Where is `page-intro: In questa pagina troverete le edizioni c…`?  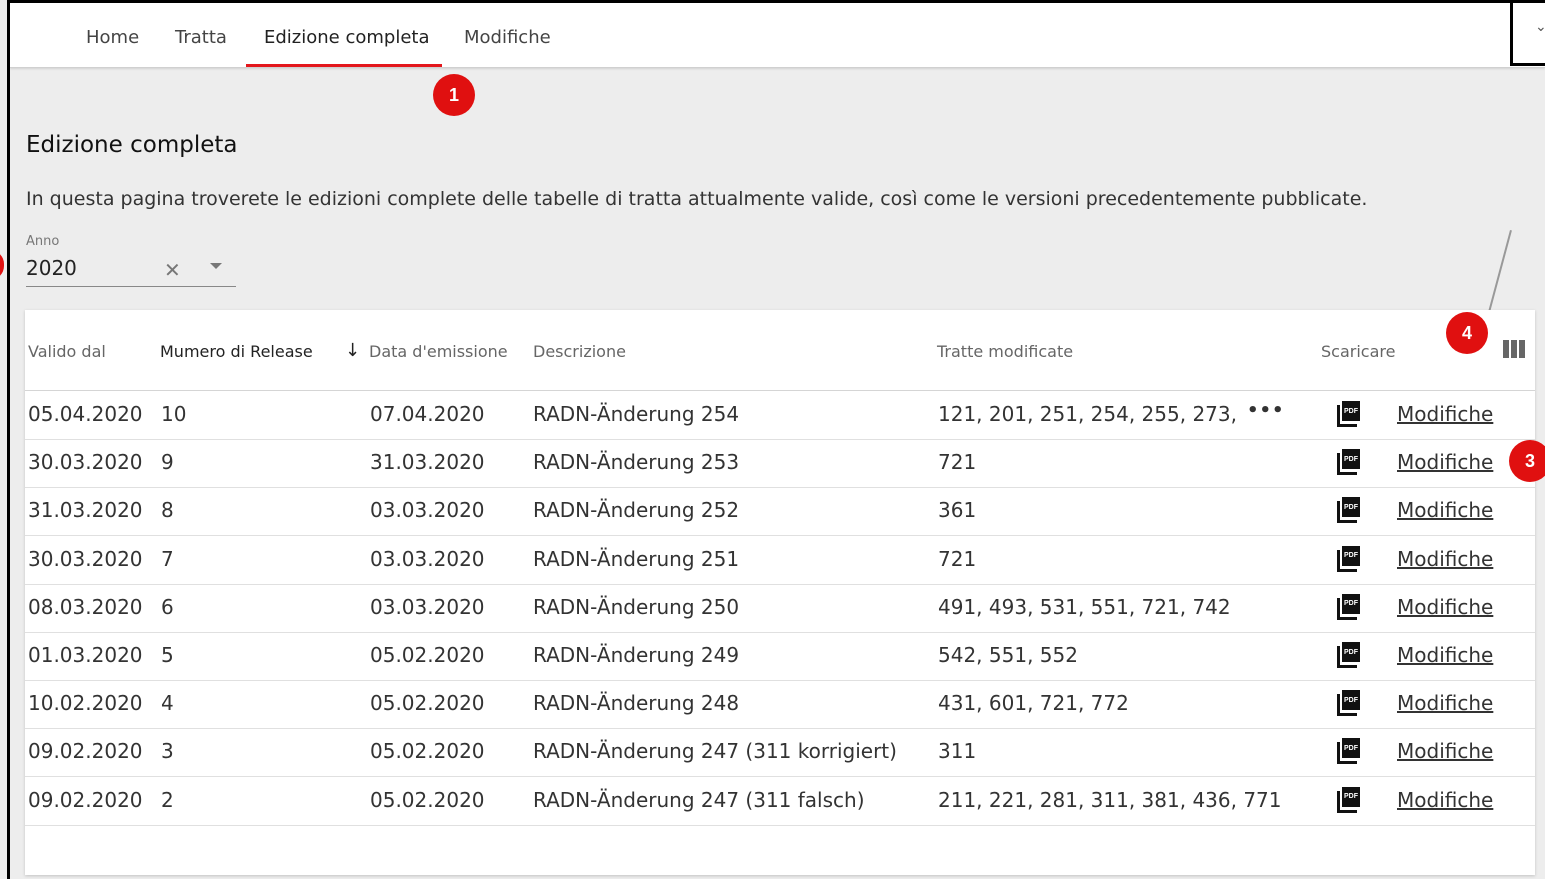
page-intro: In questa pagina troverete le edizioni c… is located at coordinates (697, 199).